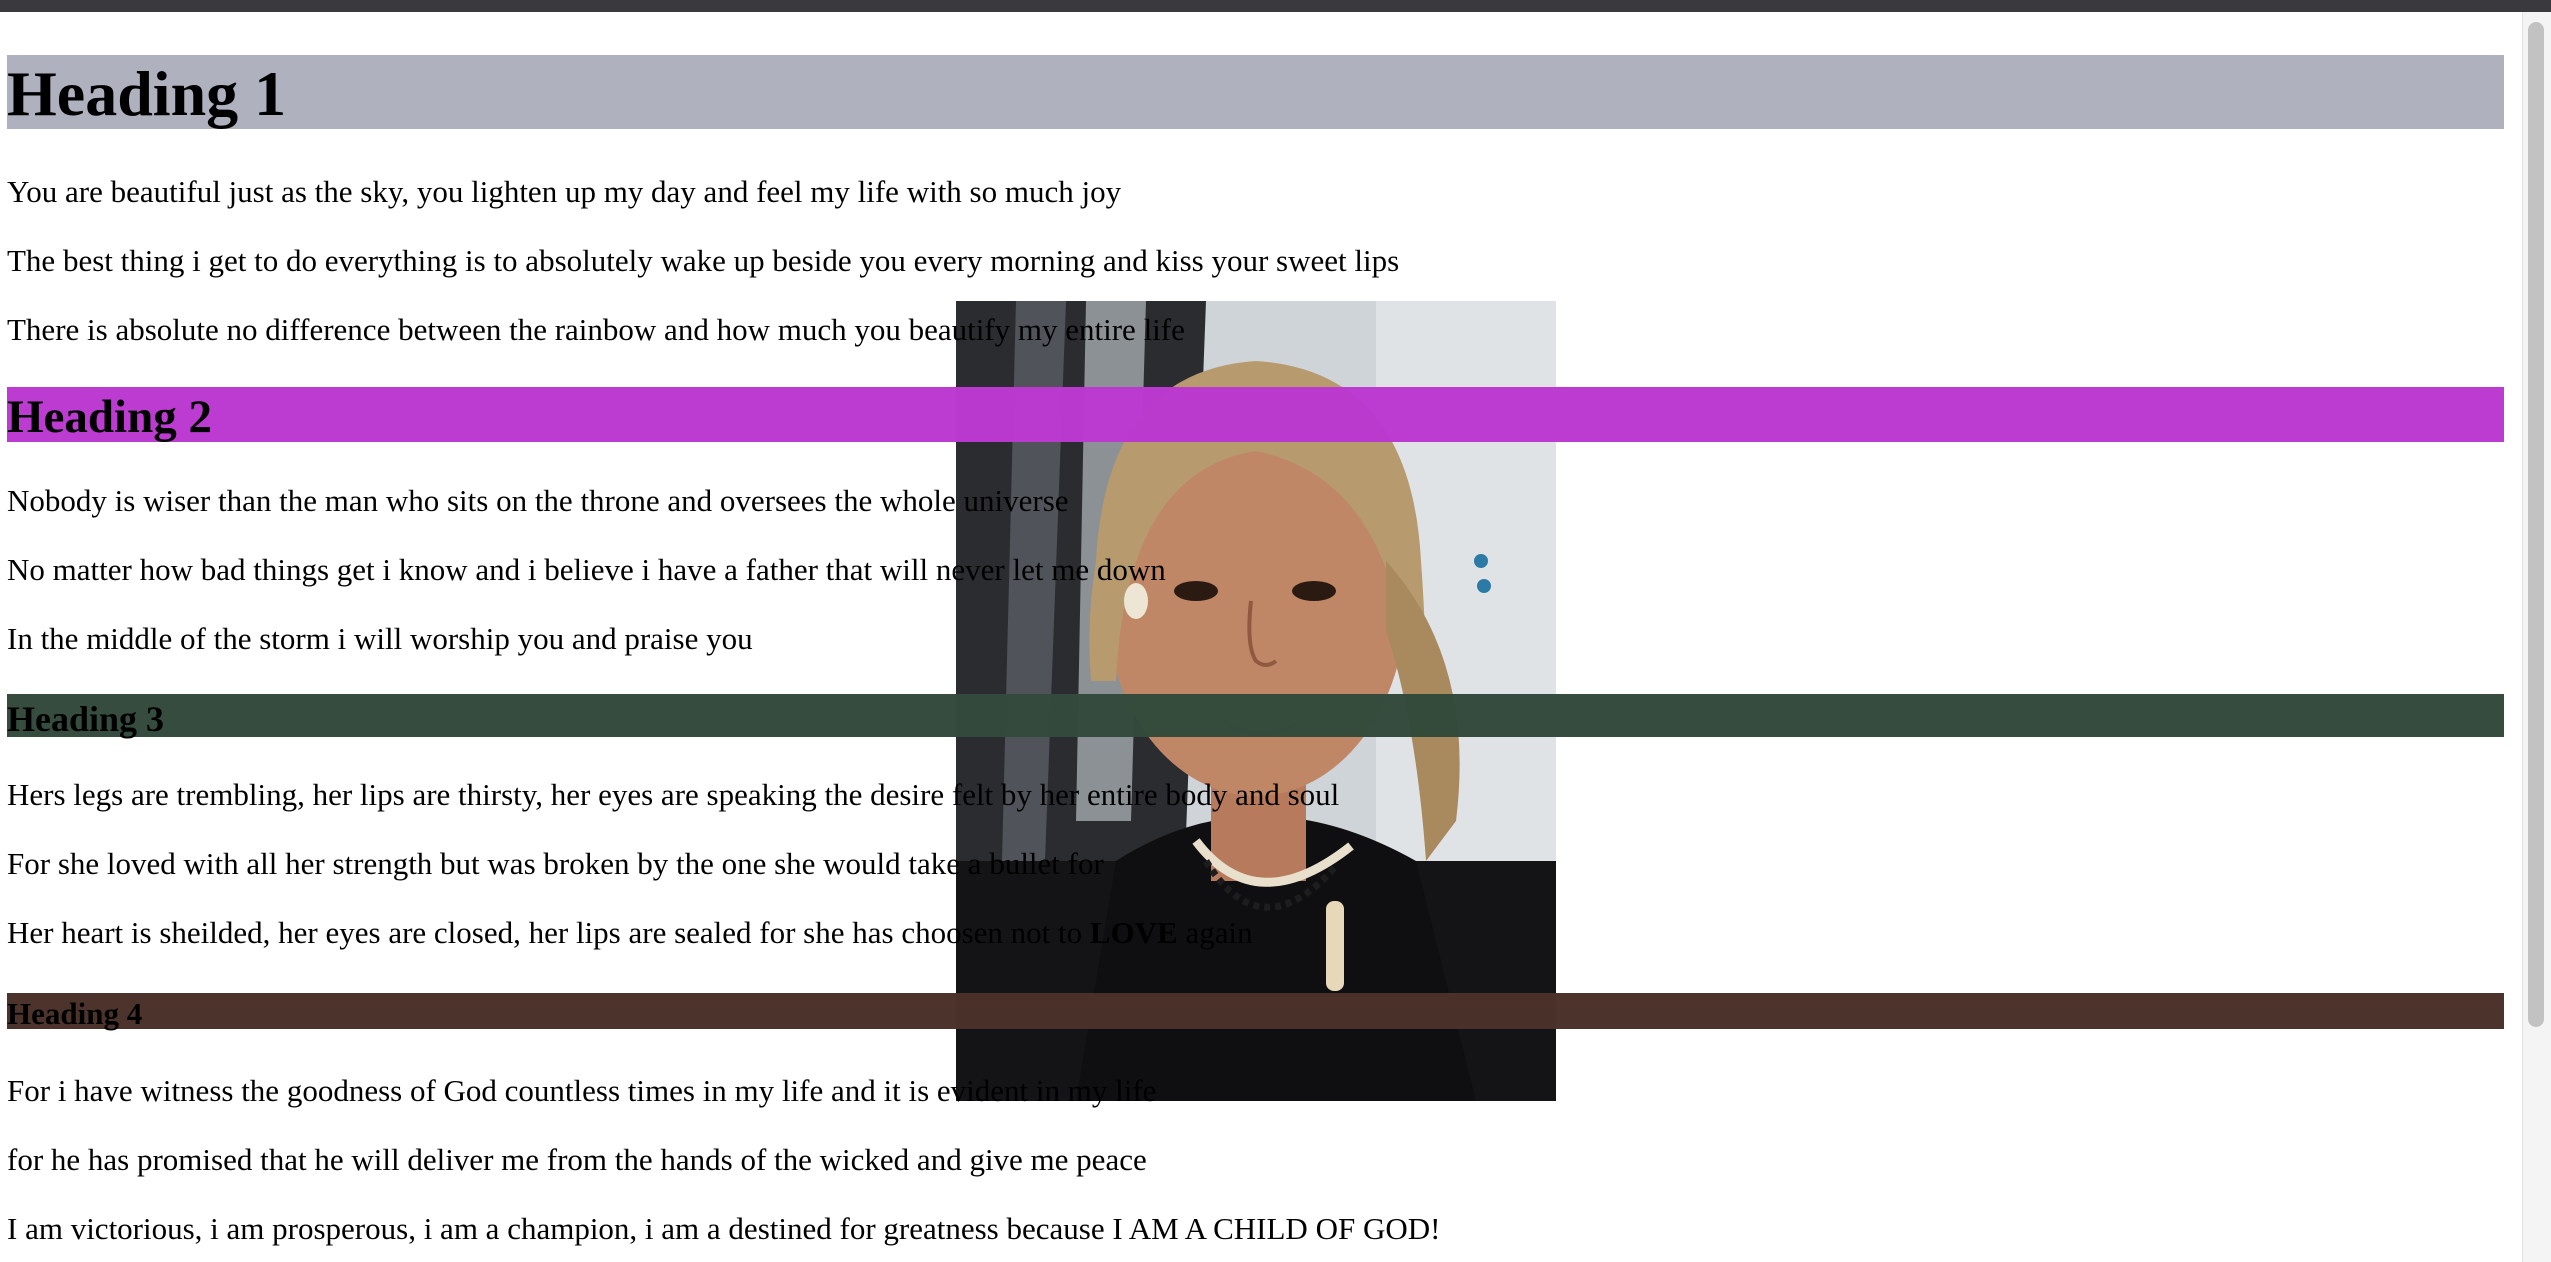  I want to click on browser-top-bar, so click(1275, 6).